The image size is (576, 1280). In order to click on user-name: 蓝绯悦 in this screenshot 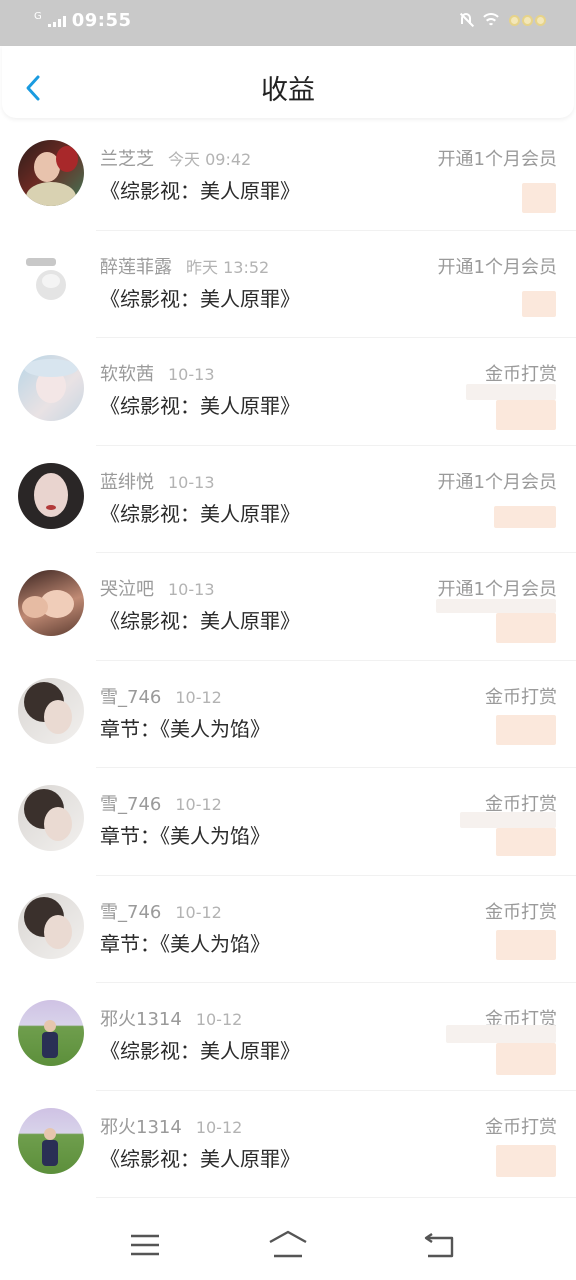, I will do `click(127, 482)`.